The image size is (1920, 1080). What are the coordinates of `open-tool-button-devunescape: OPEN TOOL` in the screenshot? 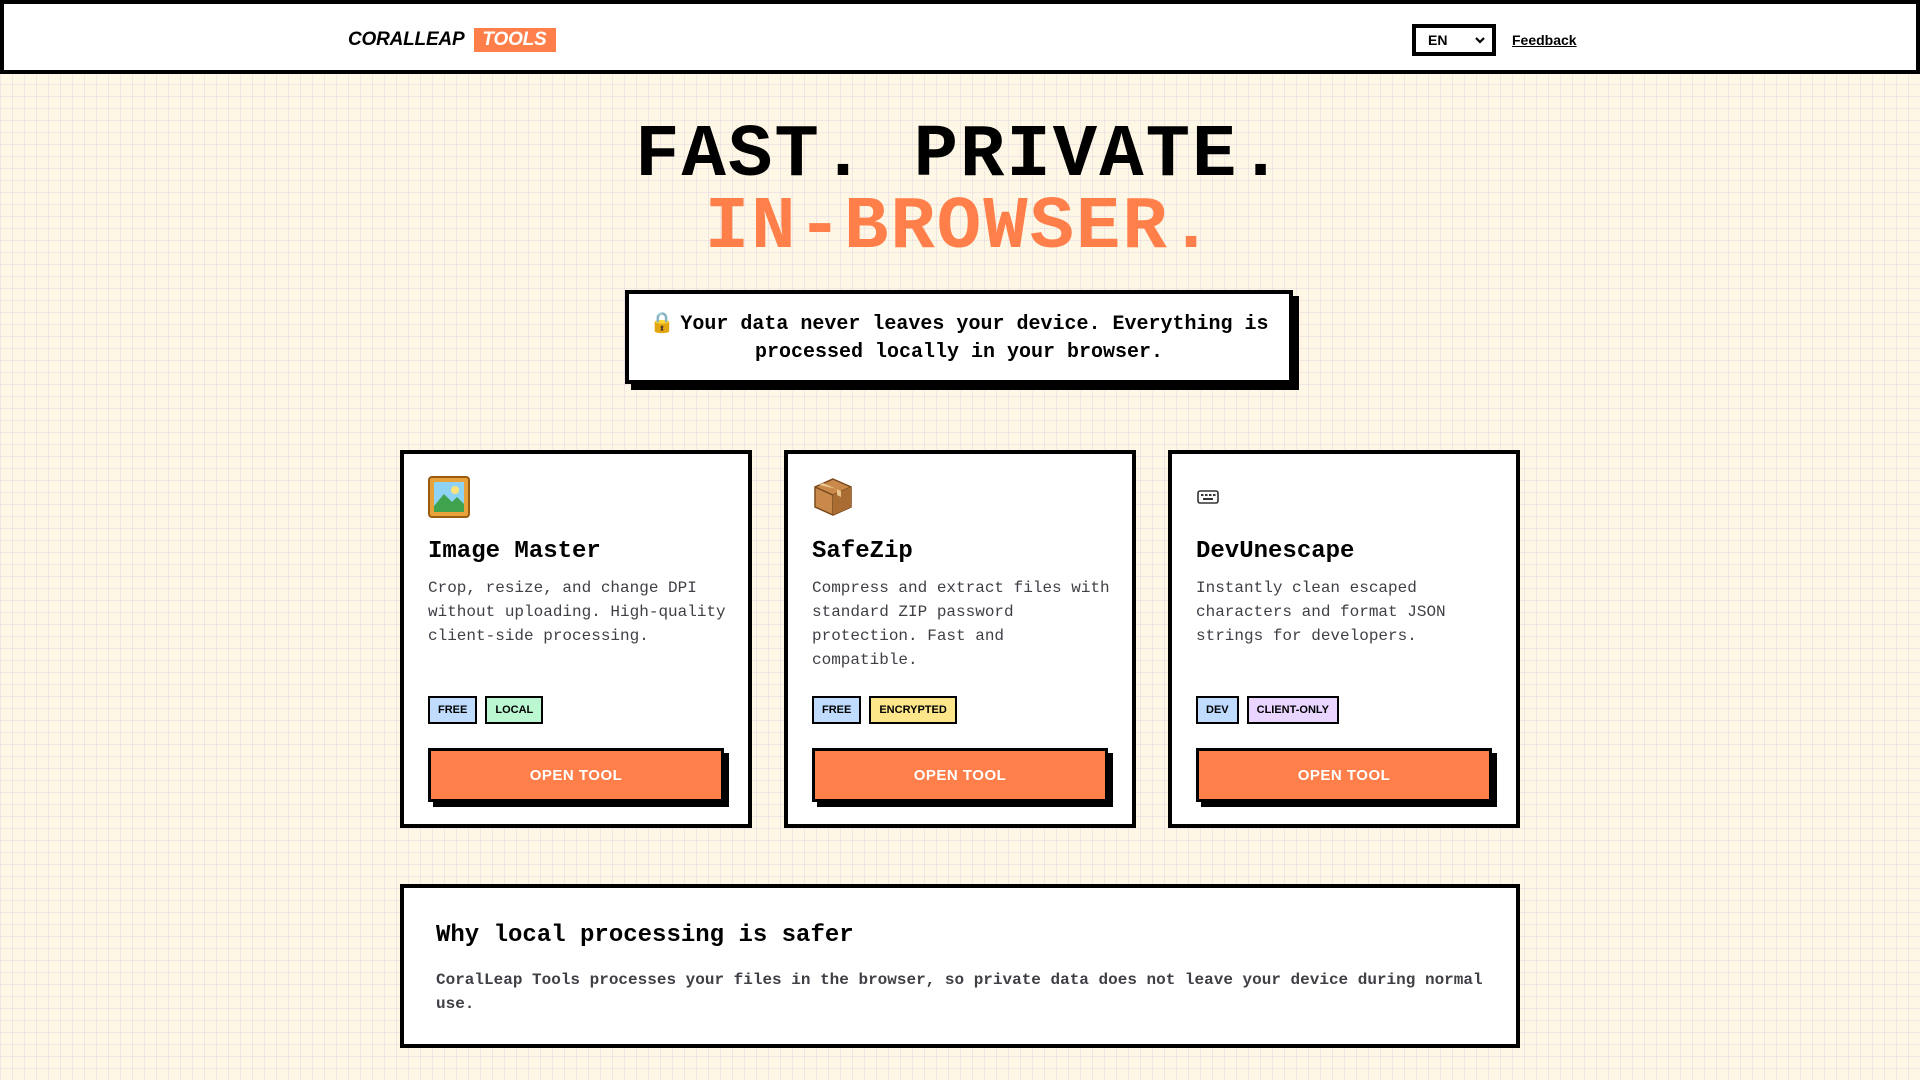 It's located at (1344, 775).